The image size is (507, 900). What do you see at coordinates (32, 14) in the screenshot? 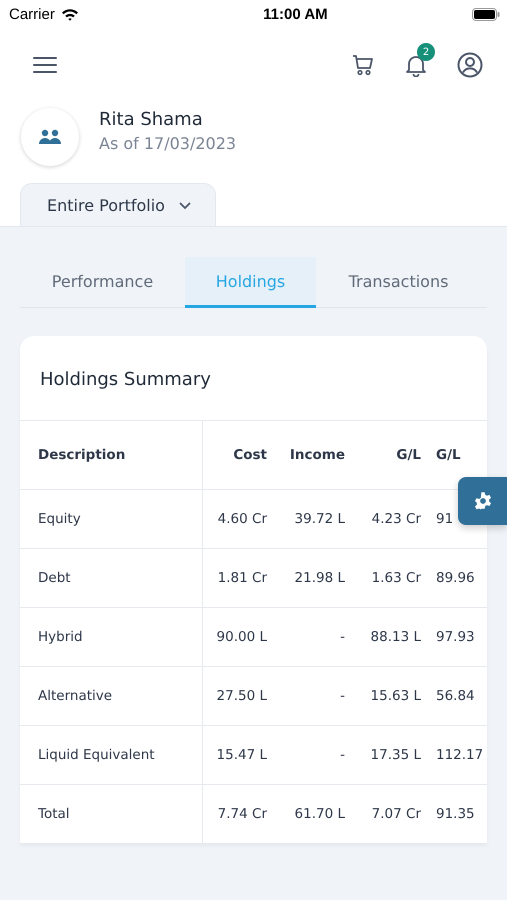
I see `carrier-label: Carrier` at bounding box center [32, 14].